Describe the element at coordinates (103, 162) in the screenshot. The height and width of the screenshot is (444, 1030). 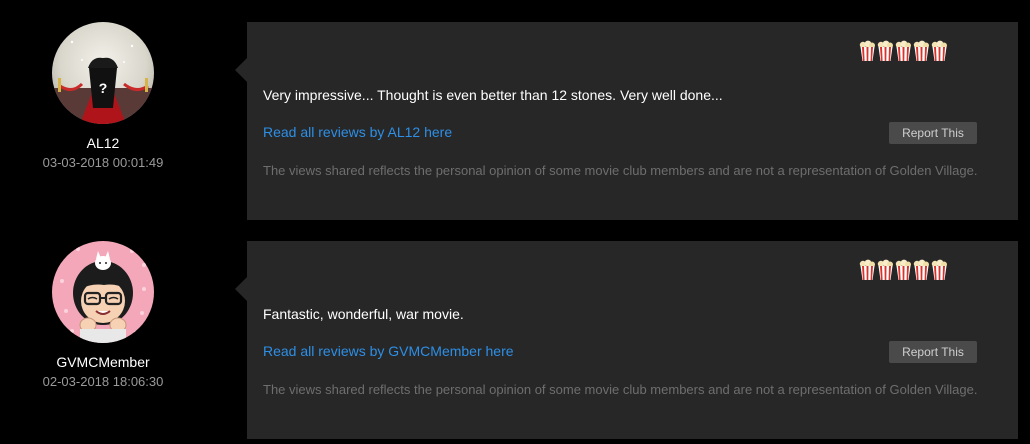
I see `review-timestamp: 03-03-2018 00:01:49` at that location.